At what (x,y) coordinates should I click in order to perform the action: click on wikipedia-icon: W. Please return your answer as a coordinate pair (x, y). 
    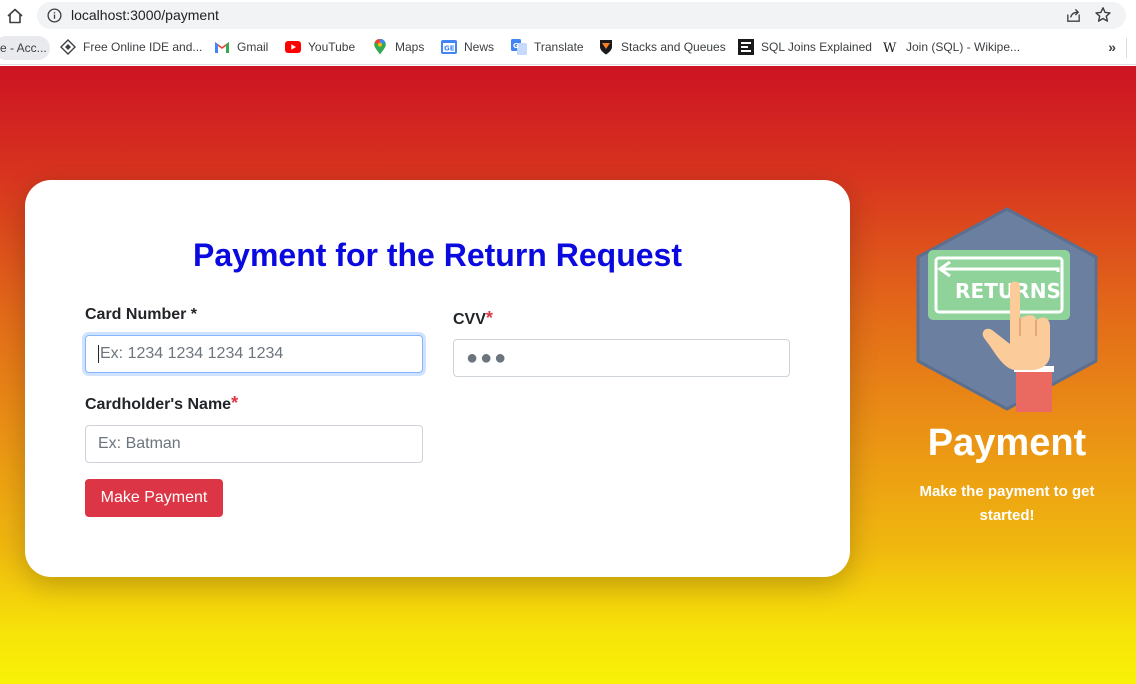
    Looking at the image, I should click on (891, 47).